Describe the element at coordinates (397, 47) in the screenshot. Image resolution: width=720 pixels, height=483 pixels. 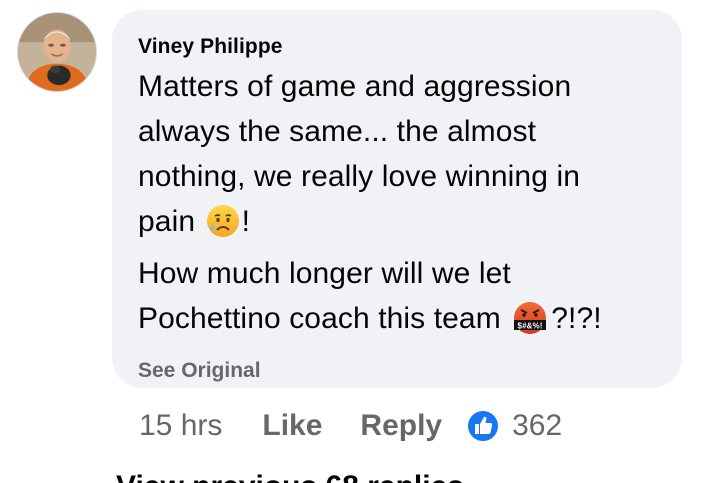
I see `author-name: Viney Philippe` at that location.